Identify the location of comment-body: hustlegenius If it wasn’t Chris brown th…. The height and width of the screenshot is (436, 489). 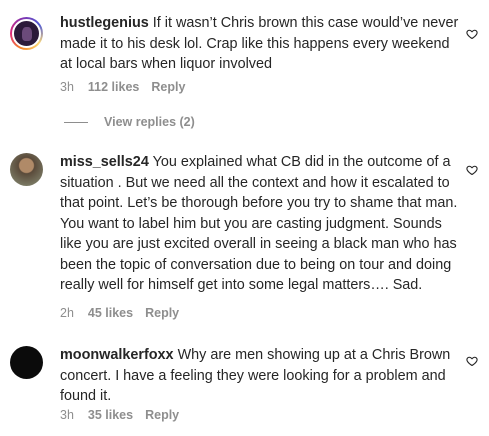
(260, 44).